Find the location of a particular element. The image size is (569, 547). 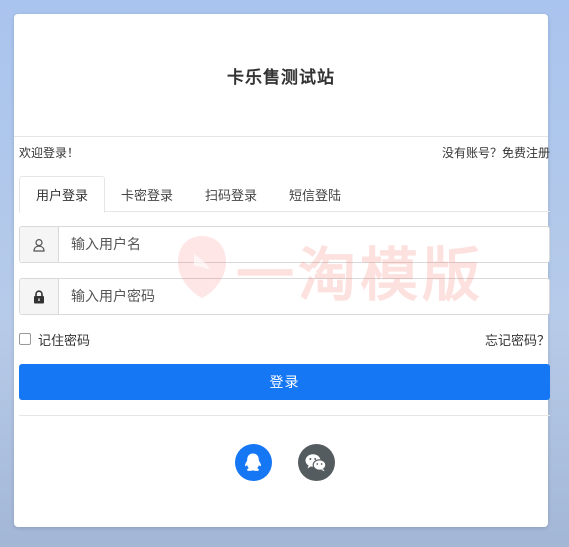

tab-card-login: 卡密登录 is located at coordinates (147, 194).